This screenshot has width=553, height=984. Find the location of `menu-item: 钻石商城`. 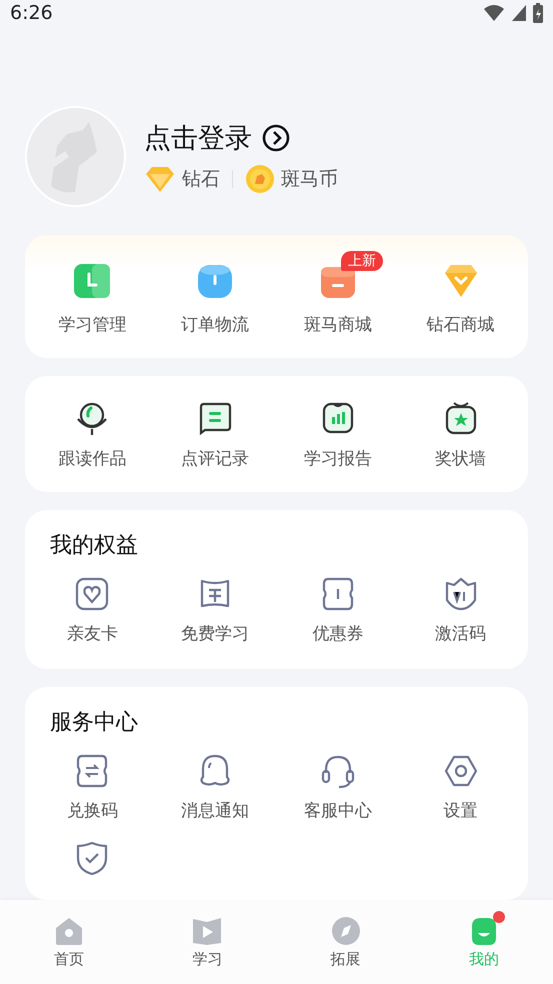

menu-item: 钻石商城 is located at coordinates (460, 298).